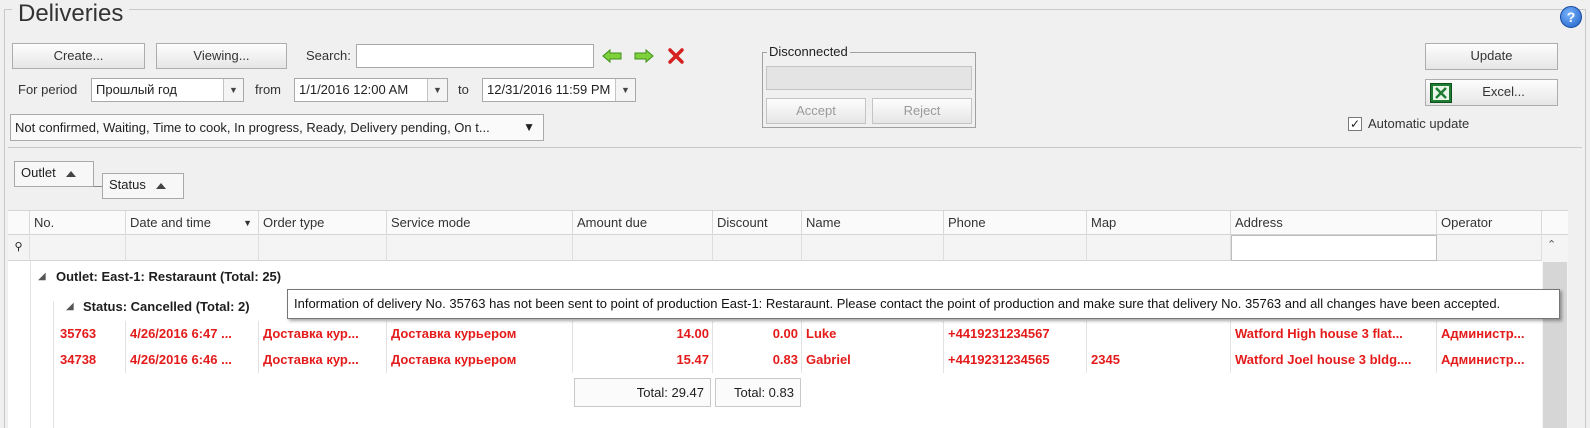  What do you see at coordinates (323, 248) in the screenshot?
I see `filter-cell-order-type` at bounding box center [323, 248].